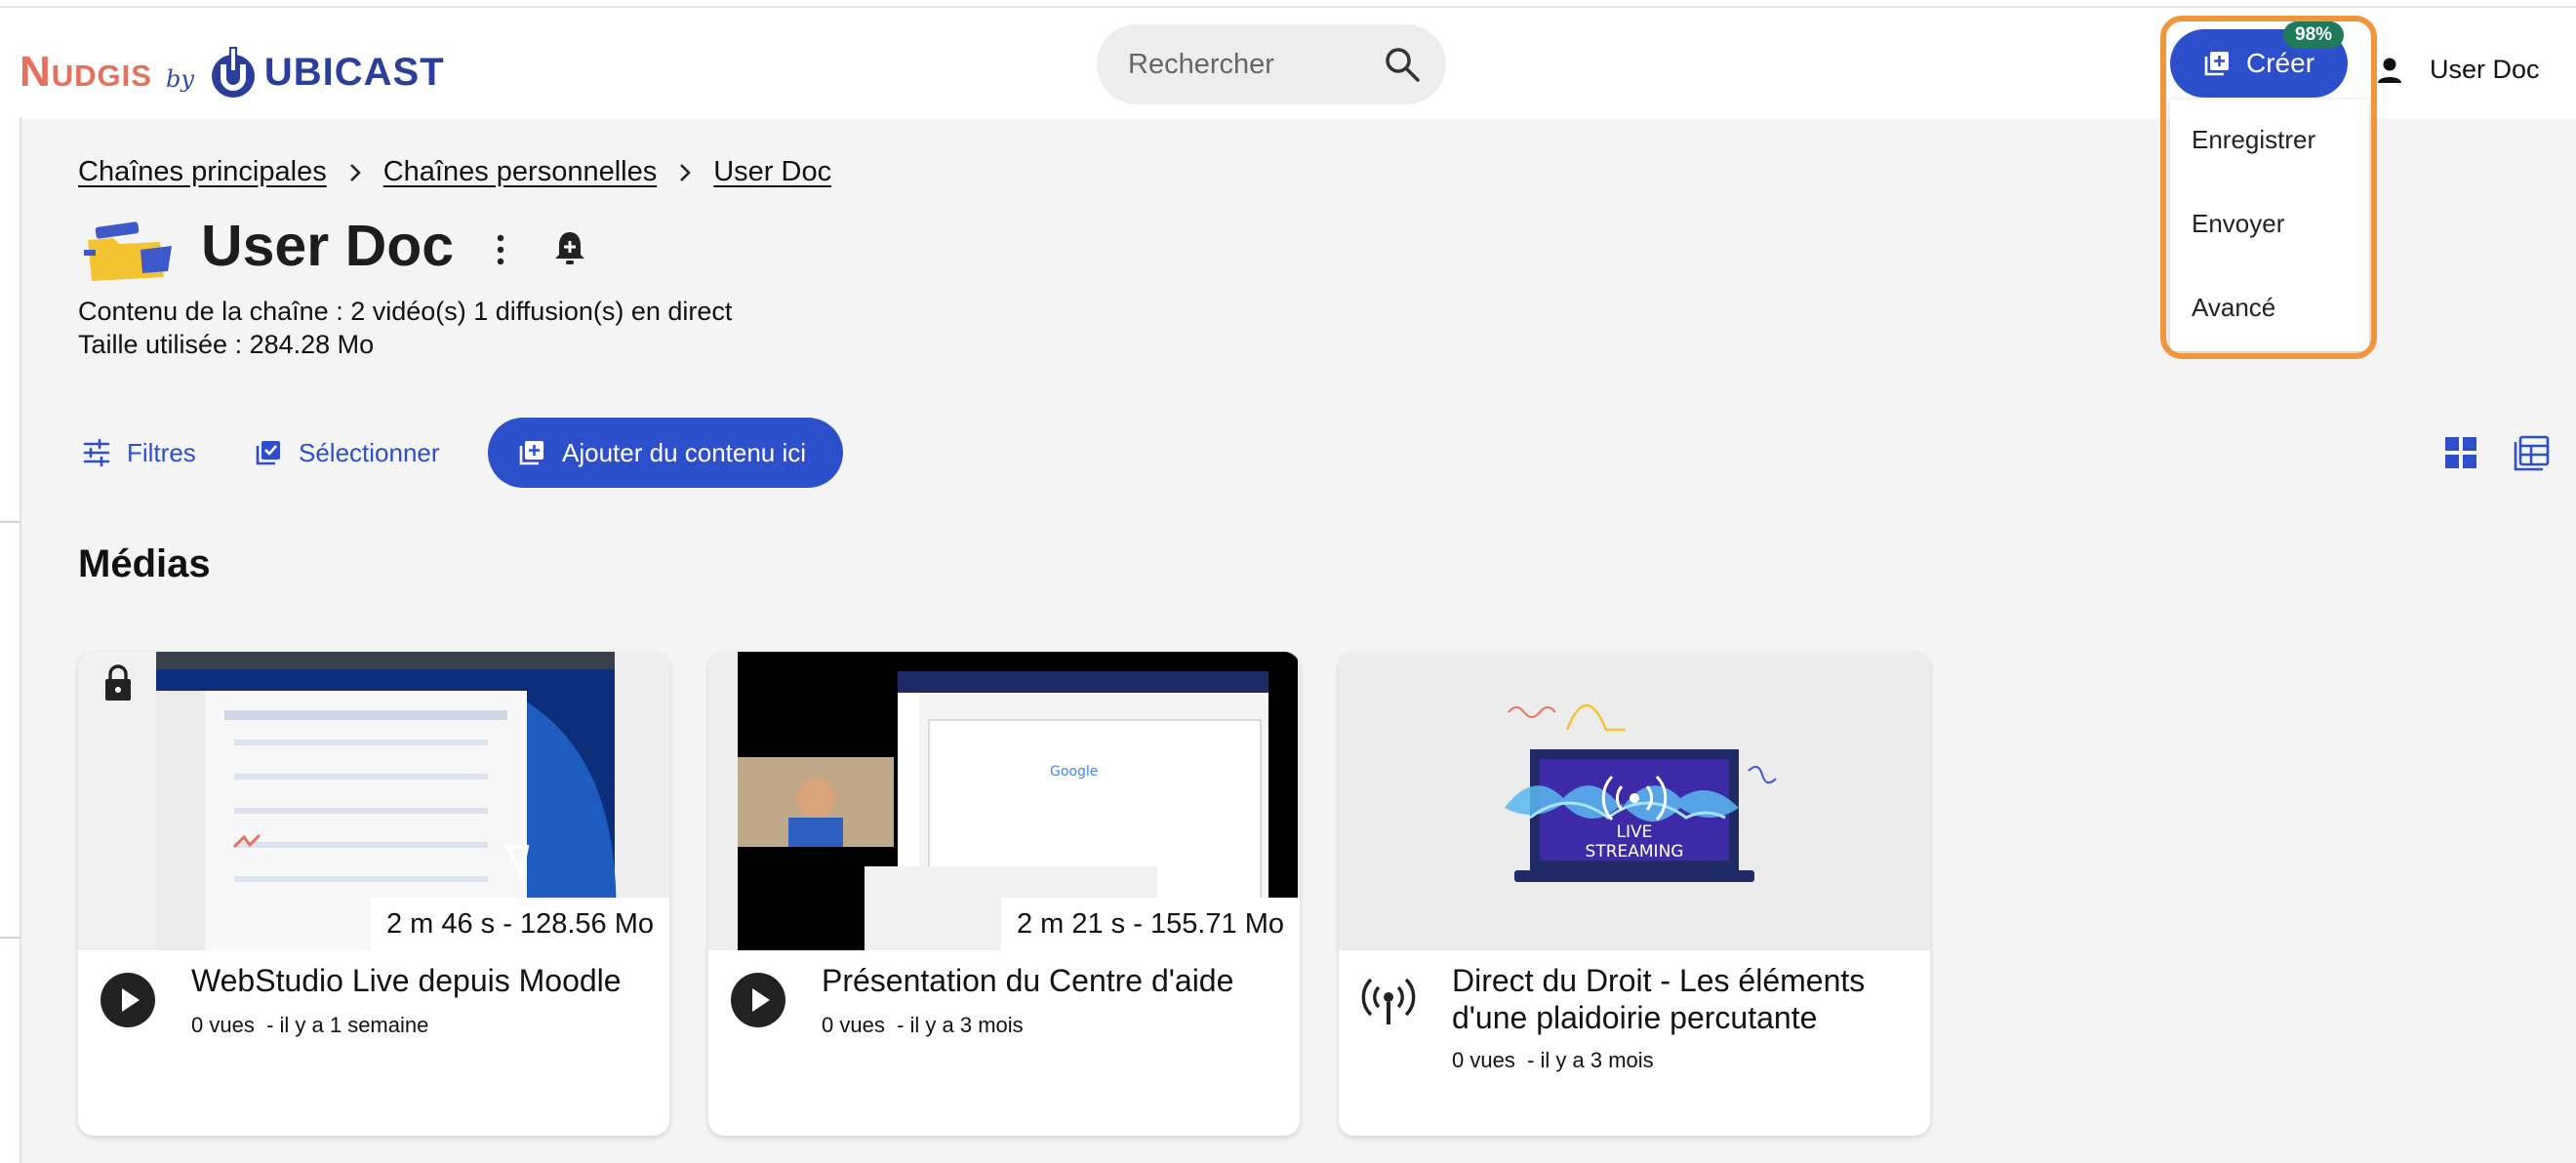 Image resolution: width=2576 pixels, height=1163 pixels. What do you see at coordinates (2531, 452) in the screenshot?
I see `table-view-icon` at bounding box center [2531, 452].